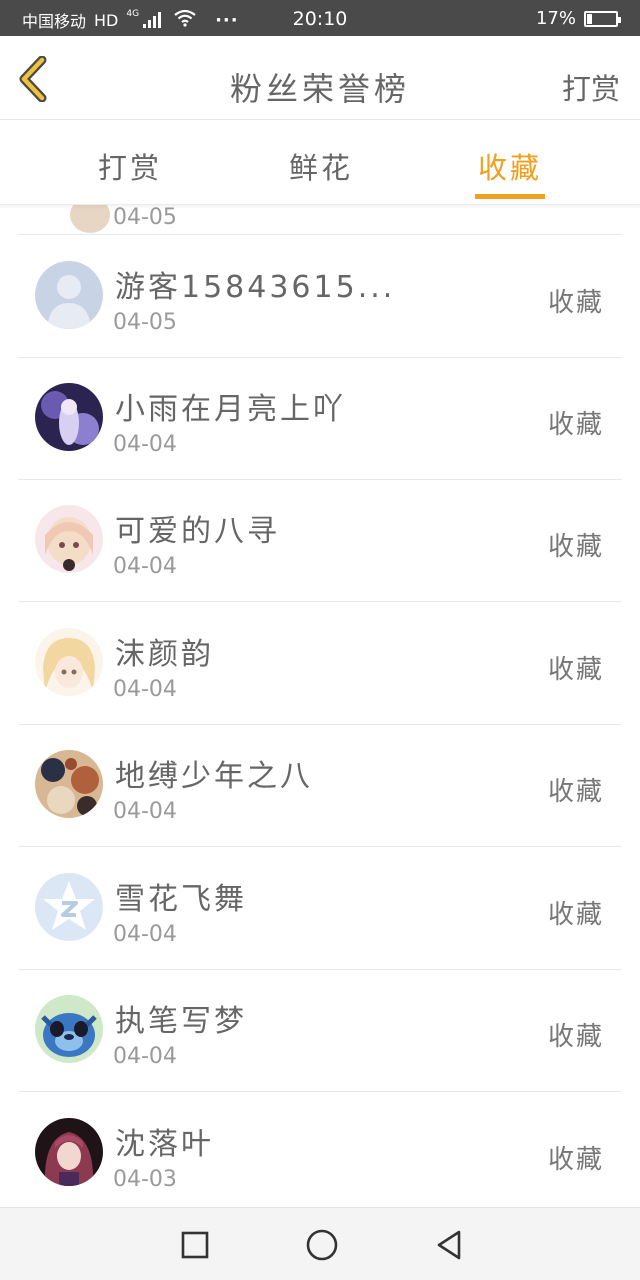  Describe the element at coordinates (90, 219) in the screenshot. I see `avatar` at that location.